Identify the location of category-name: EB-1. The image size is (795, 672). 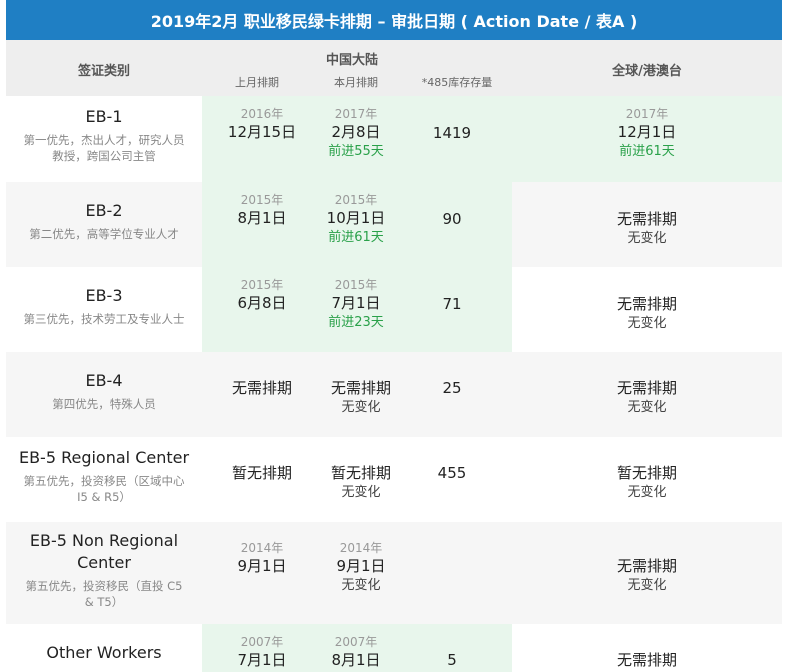
(104, 116).